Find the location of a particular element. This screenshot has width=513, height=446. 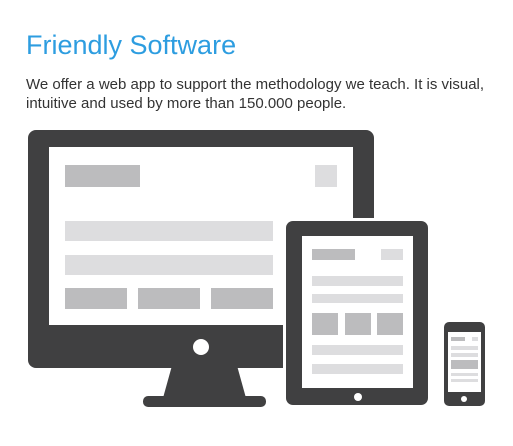

smartphone-icon is located at coordinates (464, 364).